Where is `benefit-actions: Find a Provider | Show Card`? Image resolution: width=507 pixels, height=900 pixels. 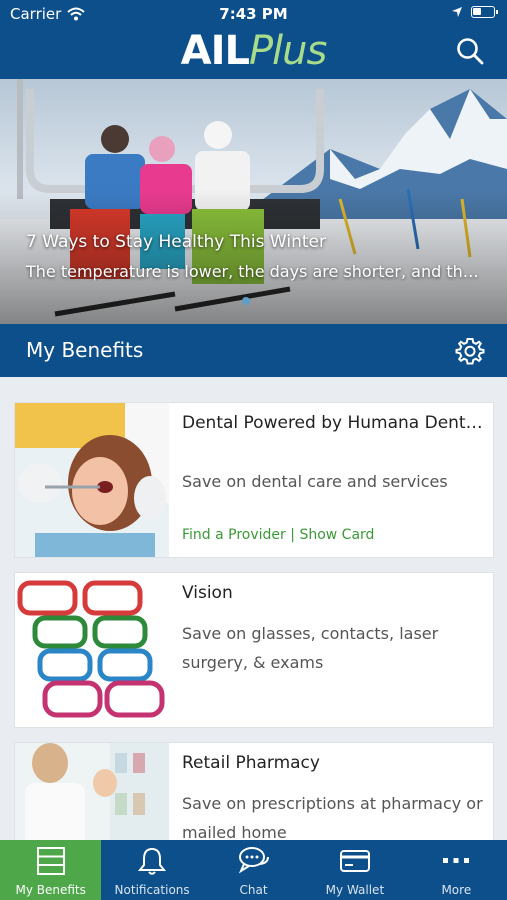
benefit-actions: Find a Provider | Show Card is located at coordinates (278, 535).